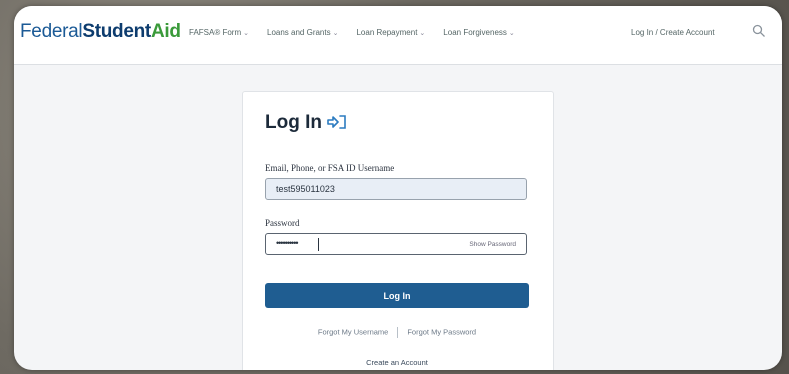  I want to click on create-account-link: Create an Account, so click(397, 362).